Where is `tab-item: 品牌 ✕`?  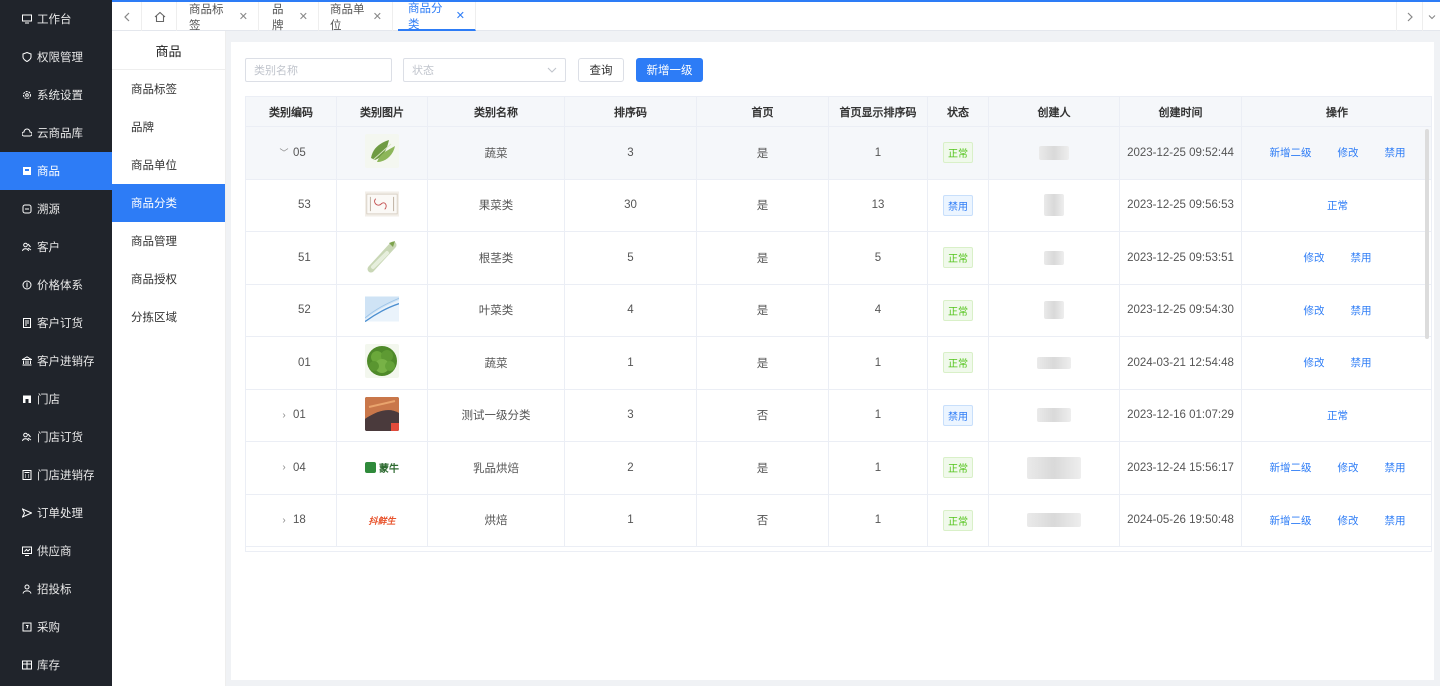 tab-item: 品牌 ✕ is located at coordinates (290, 17).